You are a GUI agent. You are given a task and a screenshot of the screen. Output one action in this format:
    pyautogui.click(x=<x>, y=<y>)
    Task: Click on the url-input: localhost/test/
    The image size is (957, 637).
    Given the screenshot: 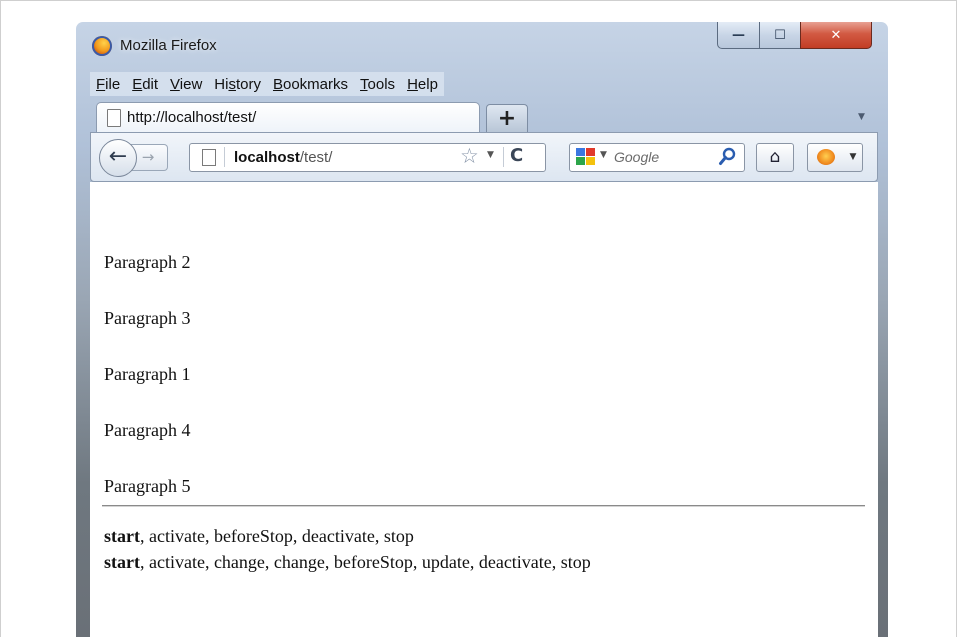 What is the action you would take?
    pyautogui.click(x=283, y=157)
    